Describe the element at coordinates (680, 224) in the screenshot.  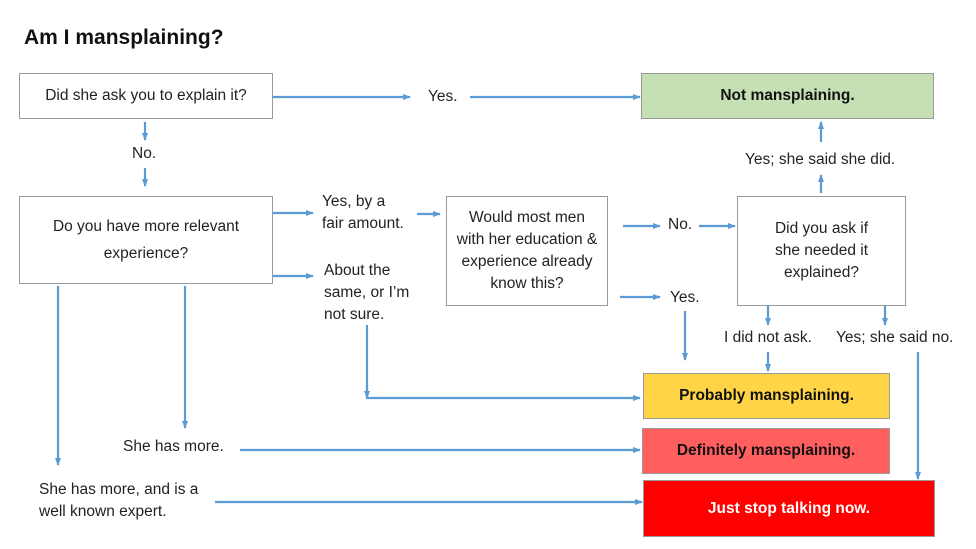
I see `label-no-mid: No.` at that location.